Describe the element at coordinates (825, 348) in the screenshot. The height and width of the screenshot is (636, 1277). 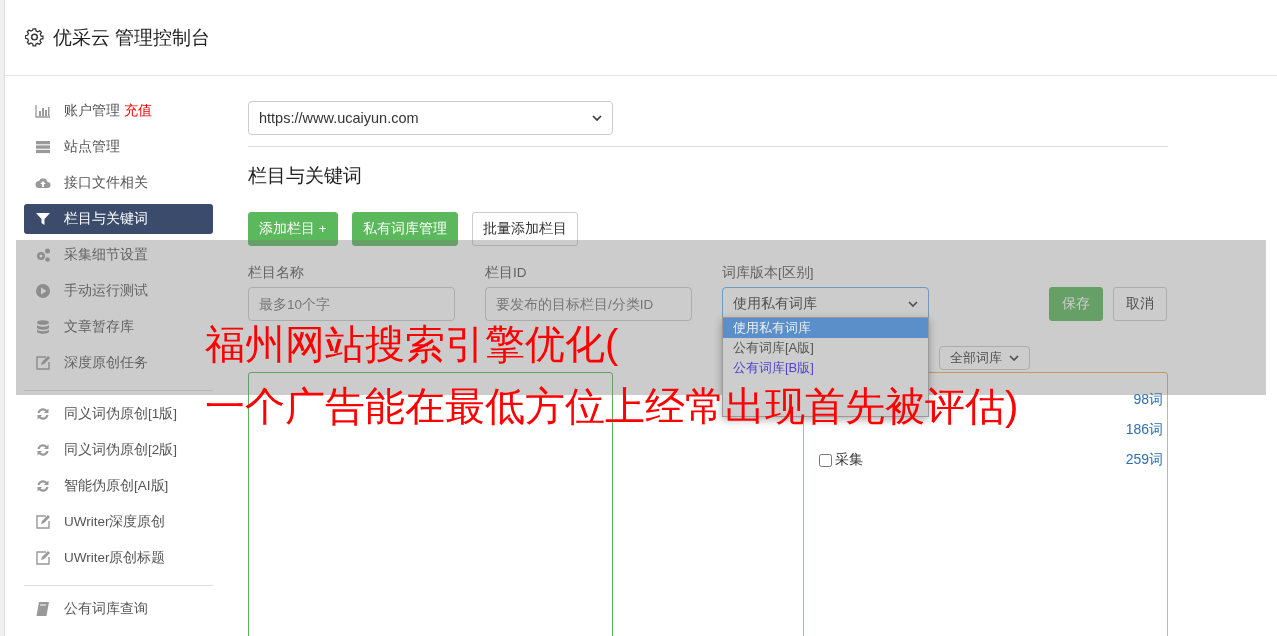
I see `dropdown-option: 公有词库[A版]` at that location.